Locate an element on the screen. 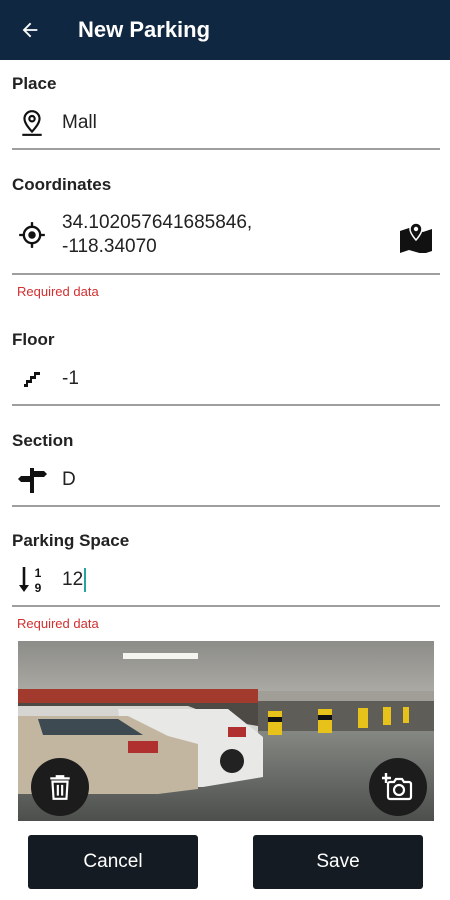 Image resolution: width=450 pixels, height=900 pixels. coordinates-error: Required data is located at coordinates (58, 291).